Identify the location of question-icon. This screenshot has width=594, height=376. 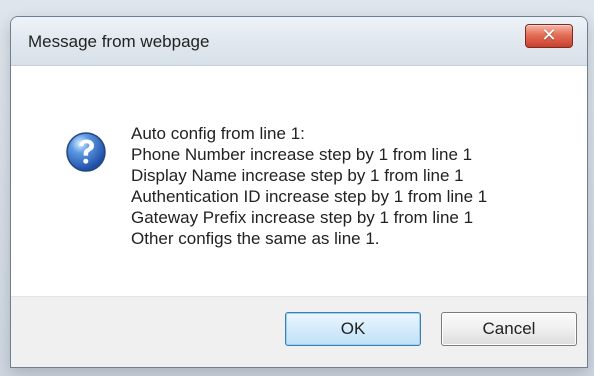
(86, 152).